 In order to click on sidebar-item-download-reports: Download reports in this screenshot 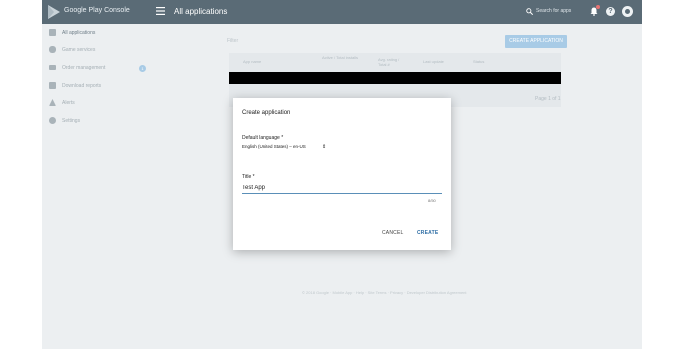, I will do `click(94, 86)`.